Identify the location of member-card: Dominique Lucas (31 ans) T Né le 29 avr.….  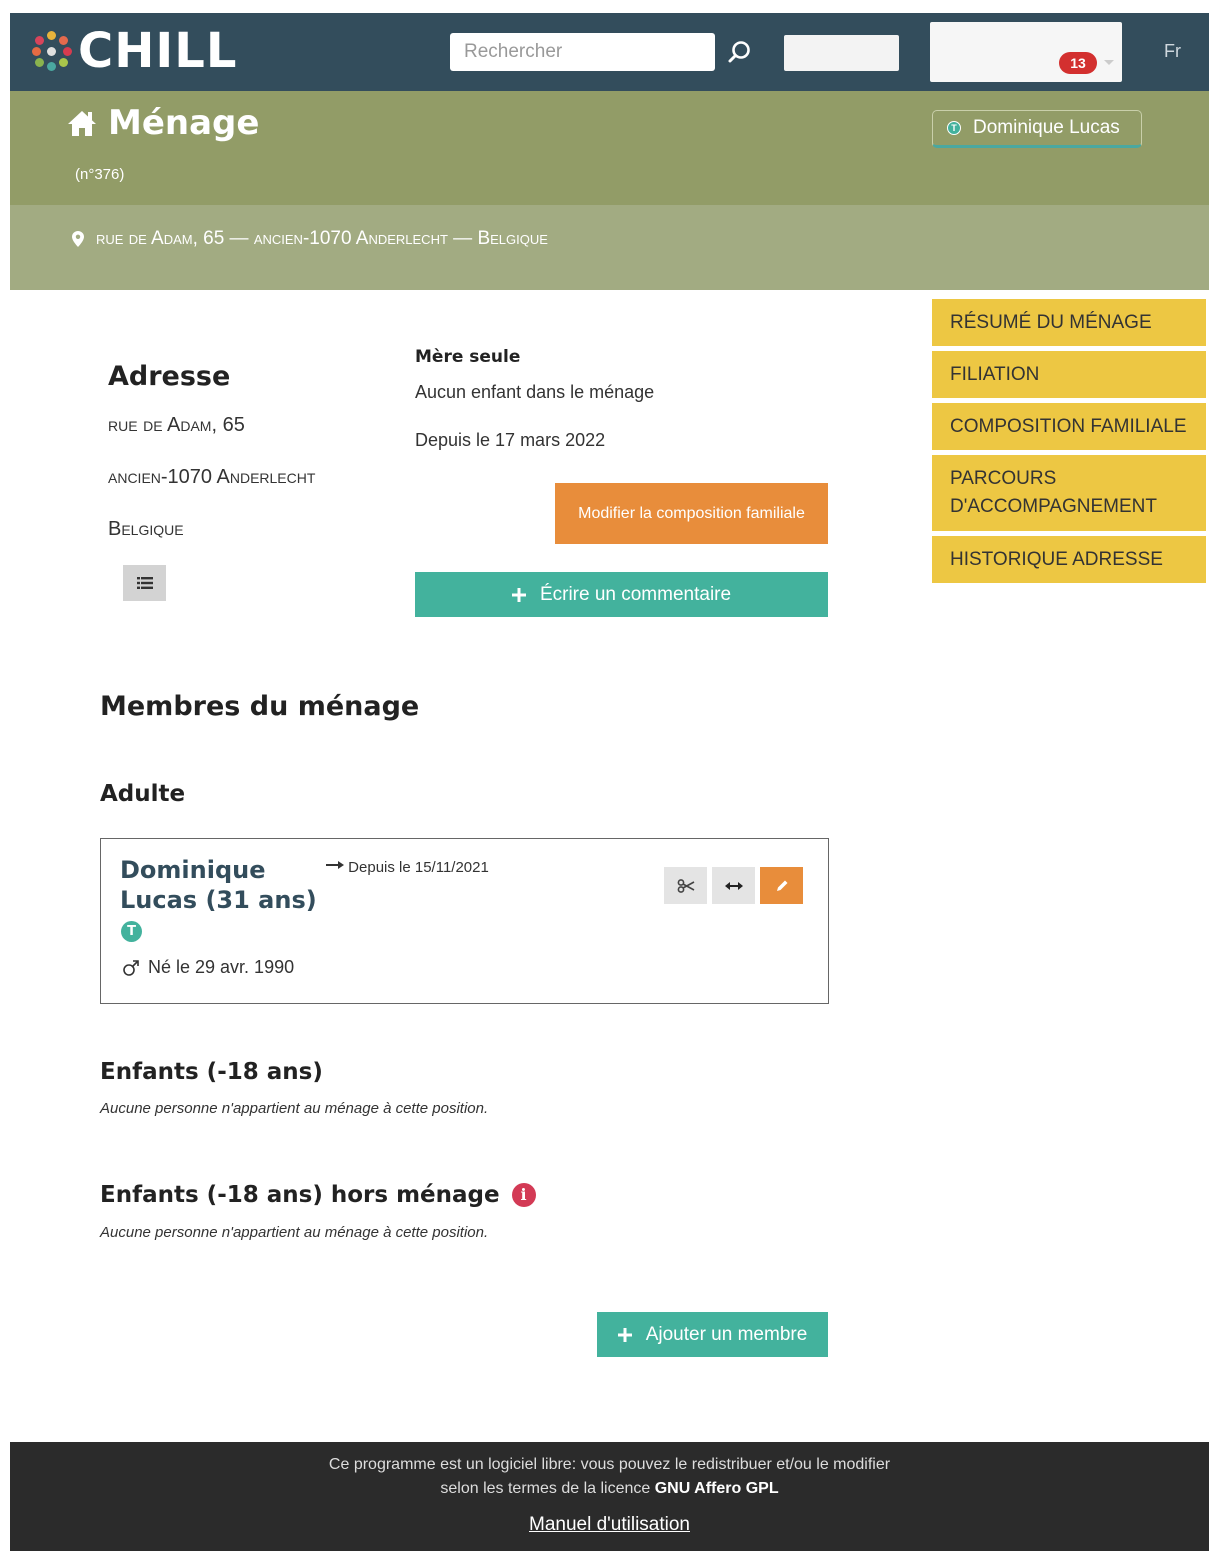
(464, 921).